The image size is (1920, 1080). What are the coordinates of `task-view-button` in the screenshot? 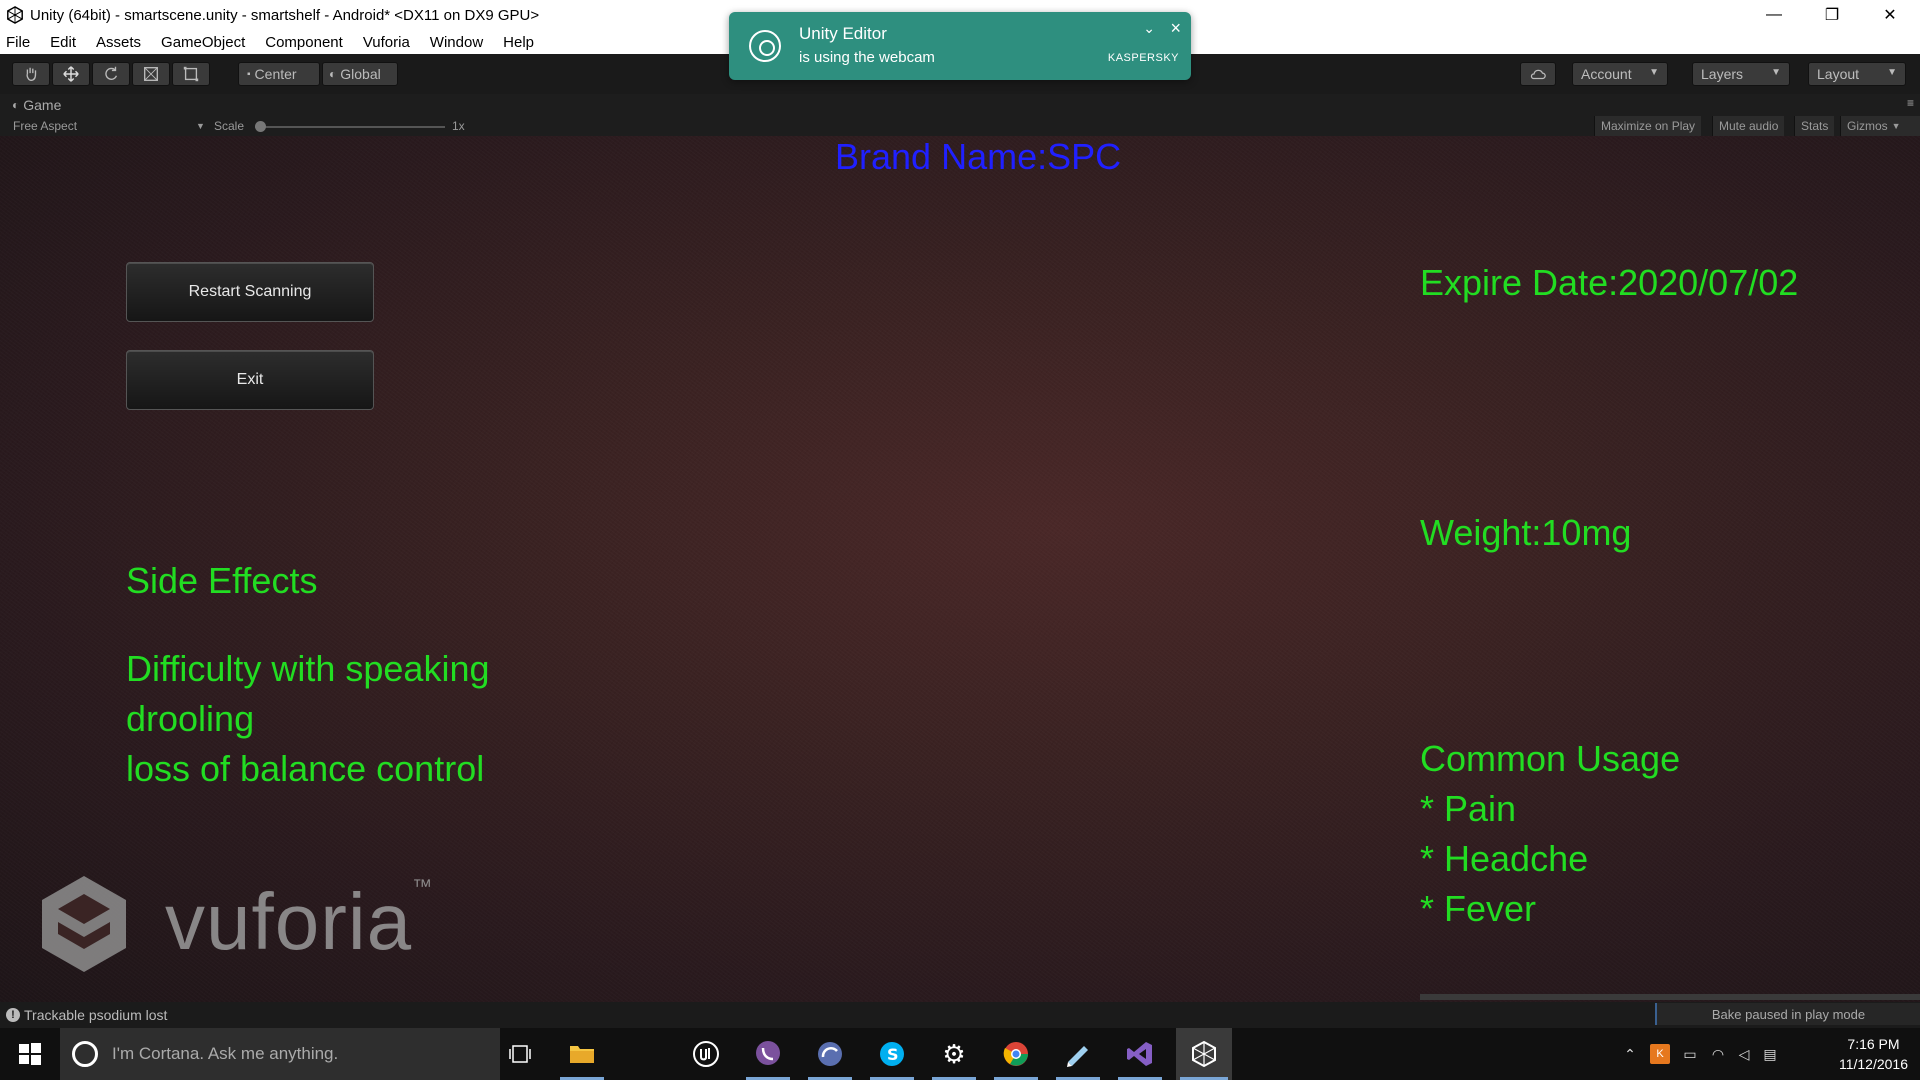 It's located at (520, 1054).